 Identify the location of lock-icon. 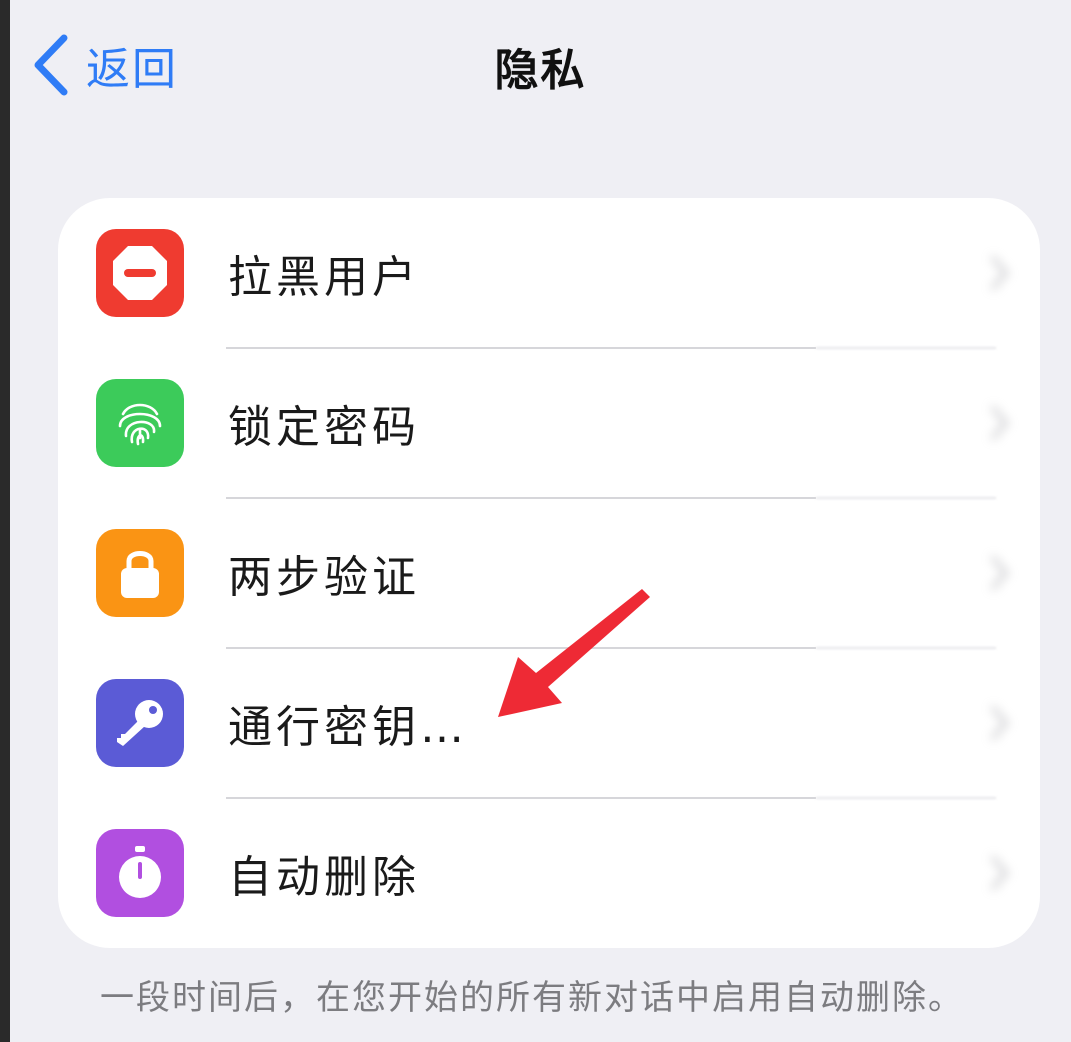
(140, 573).